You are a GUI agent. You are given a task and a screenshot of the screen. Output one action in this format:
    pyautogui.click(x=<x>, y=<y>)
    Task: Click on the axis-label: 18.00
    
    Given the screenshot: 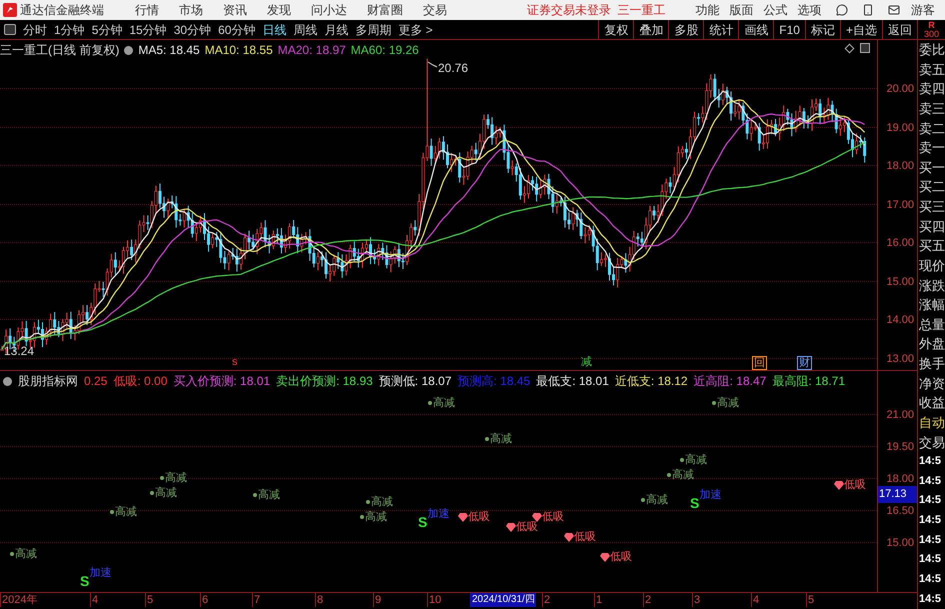 What is the action you would take?
    pyautogui.click(x=900, y=479)
    